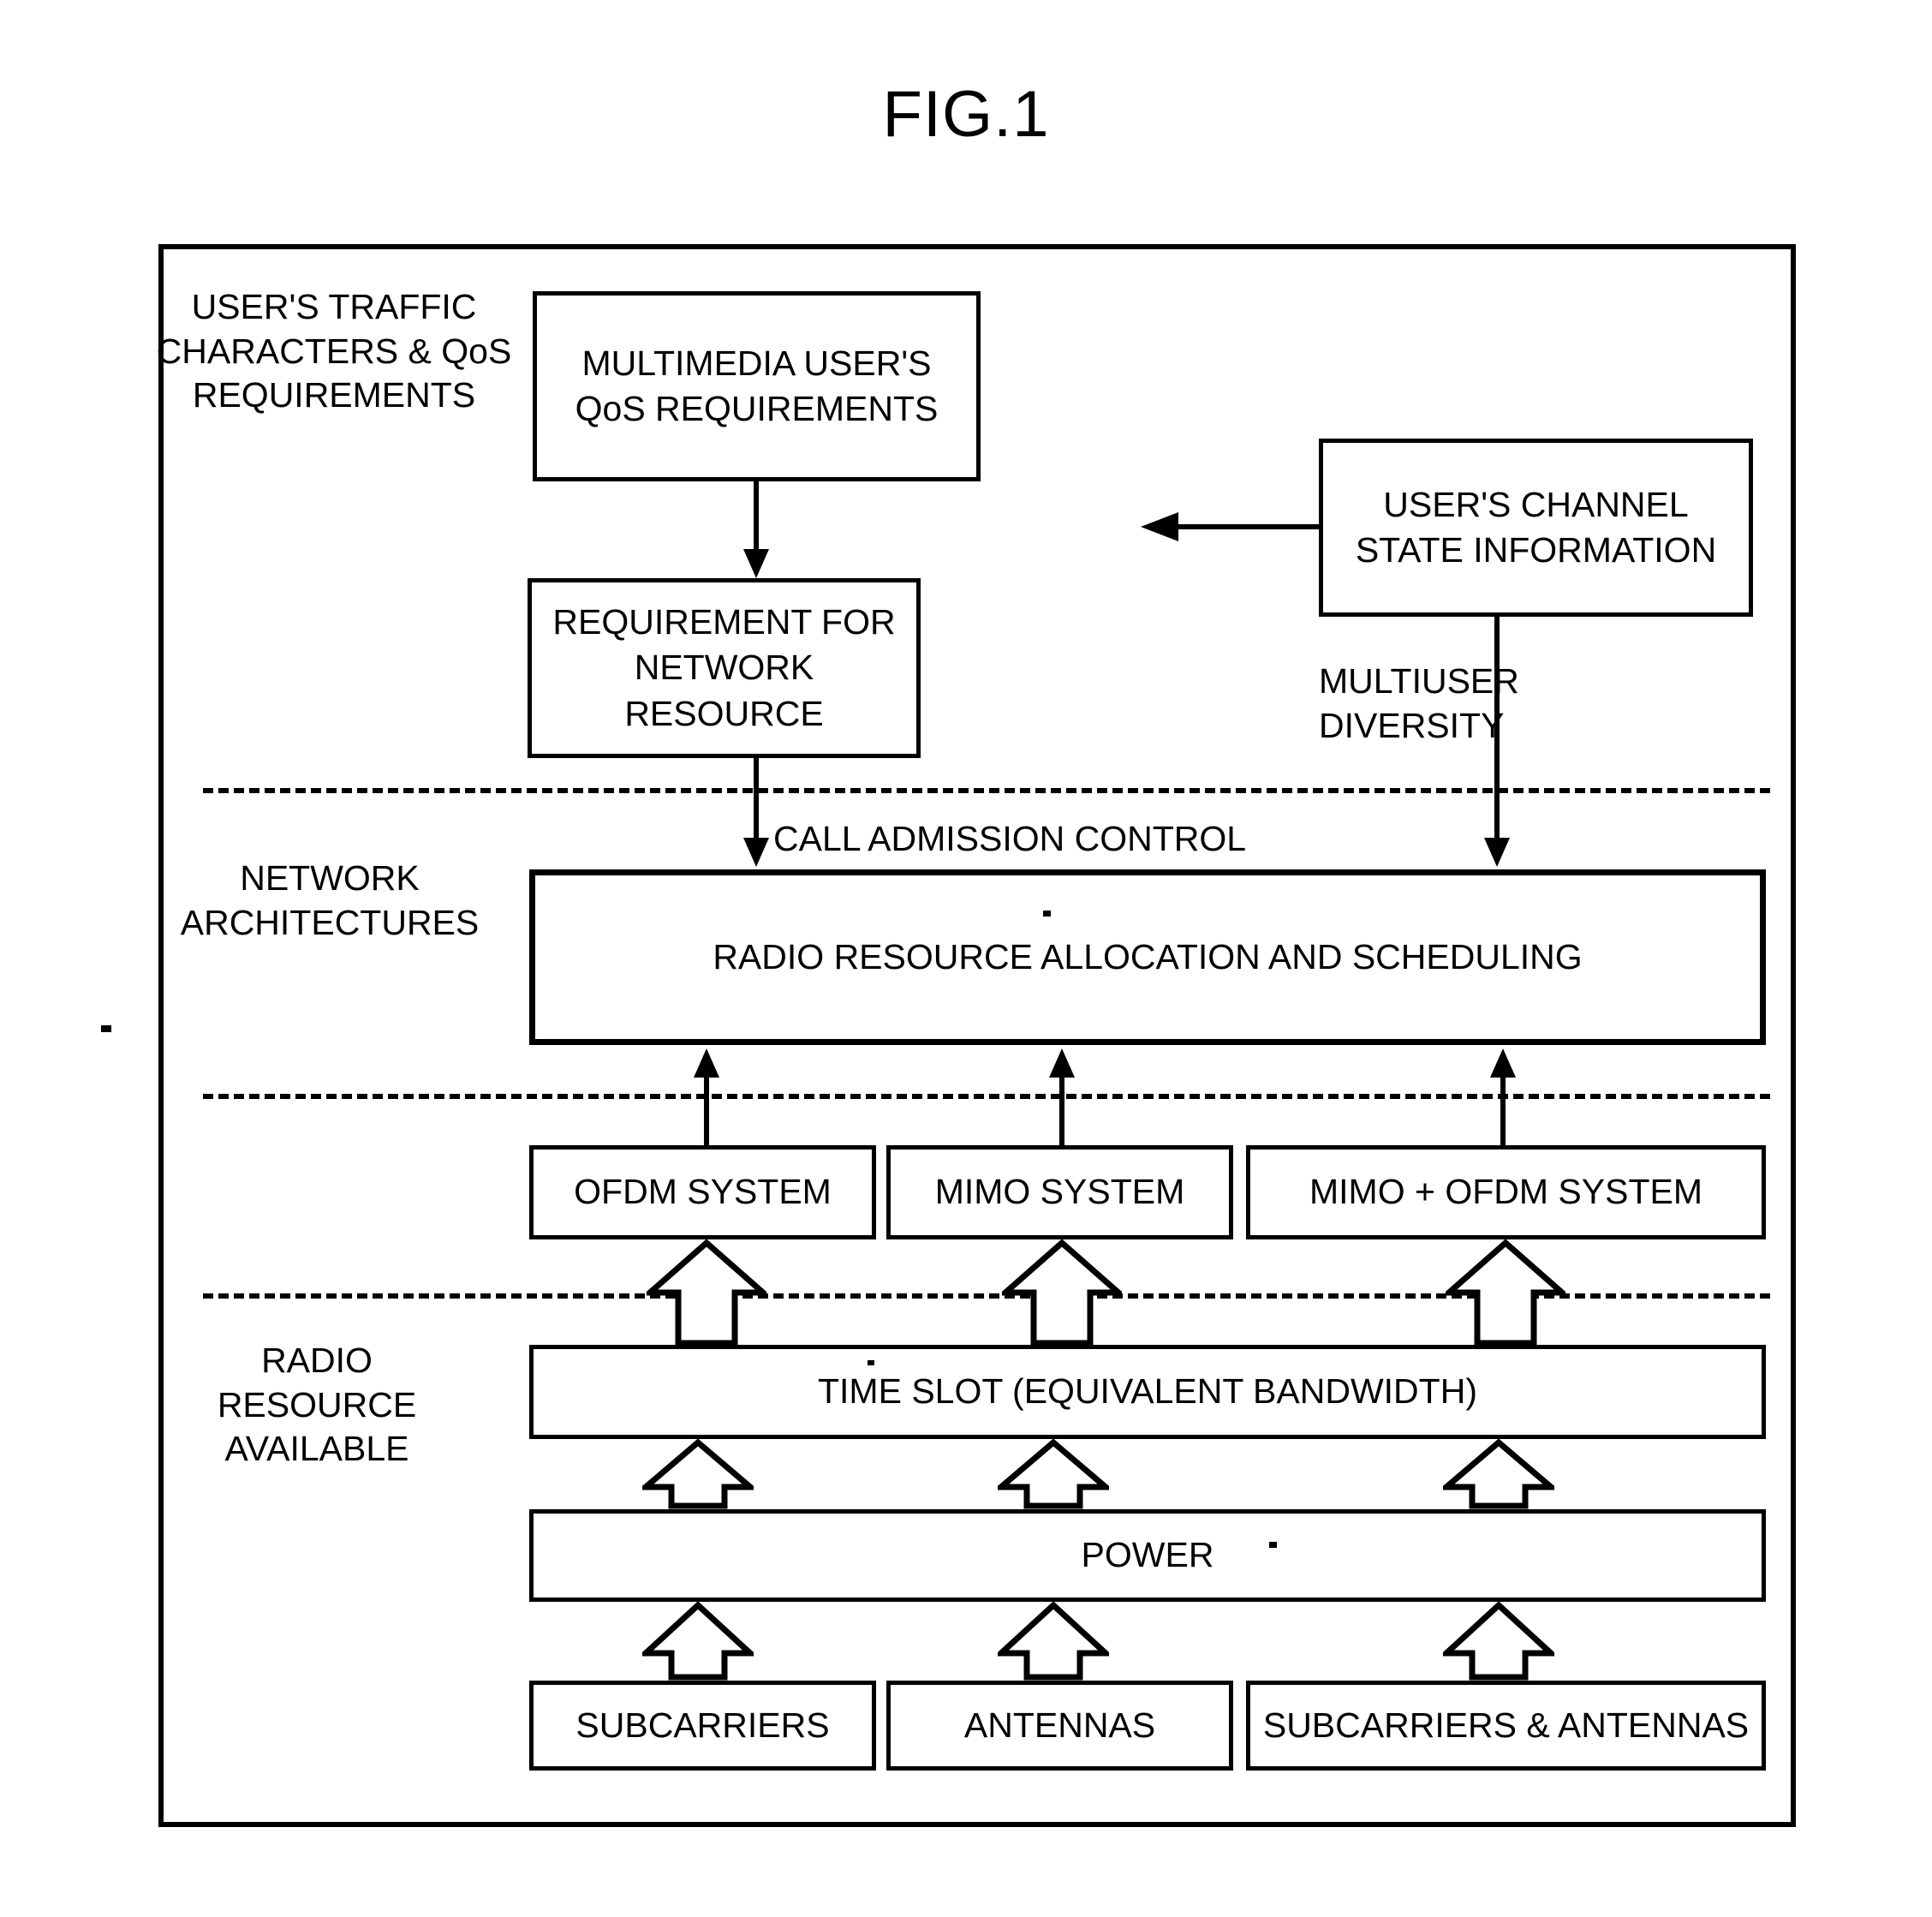  I want to click on connector-multimedia-to-requirement, so click(756, 517).